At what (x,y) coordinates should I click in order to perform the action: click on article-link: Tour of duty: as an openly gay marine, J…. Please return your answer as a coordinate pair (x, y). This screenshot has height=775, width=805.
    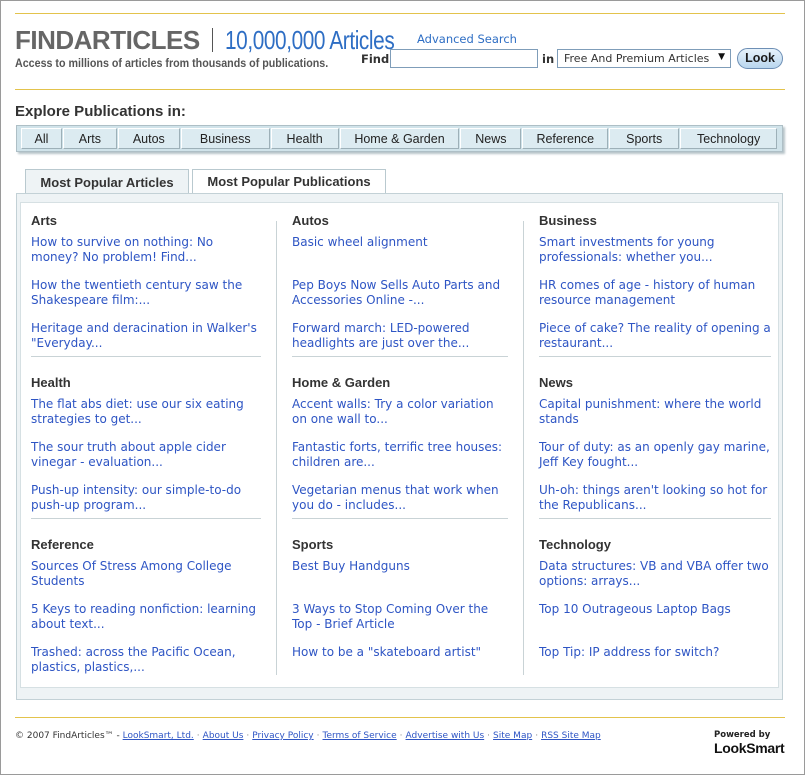
    Looking at the image, I should click on (655, 455).